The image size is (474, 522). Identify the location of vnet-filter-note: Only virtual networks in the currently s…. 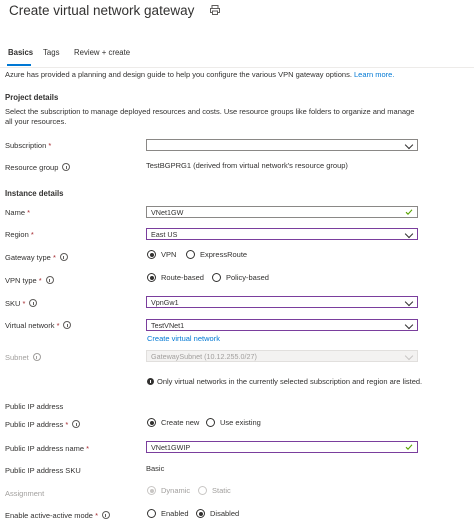
(284, 381).